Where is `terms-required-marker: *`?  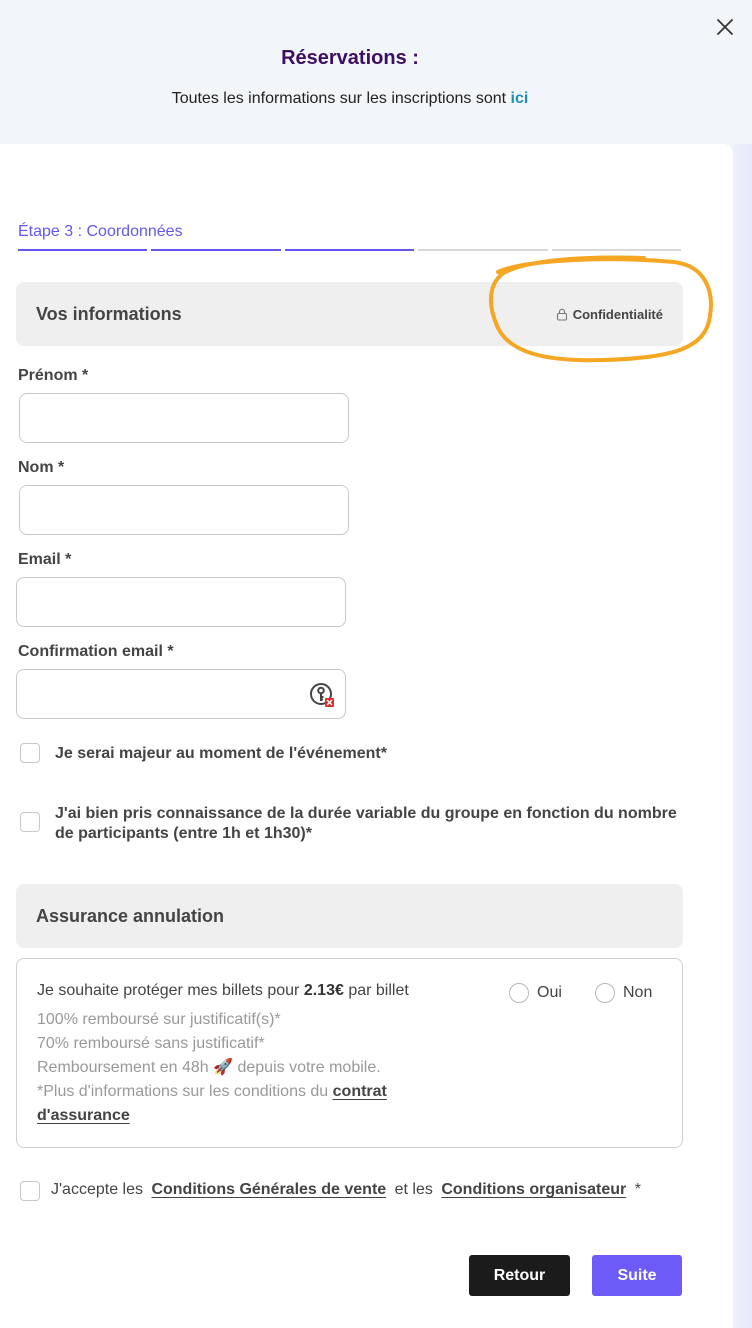
terms-required-marker: * is located at coordinates (637, 1189).